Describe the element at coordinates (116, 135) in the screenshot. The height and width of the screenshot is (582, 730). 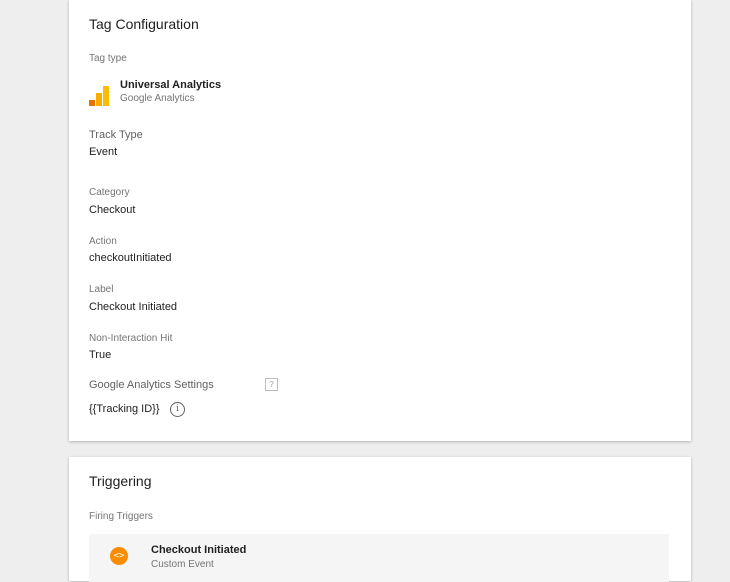
I see `track-type-label: Track Type` at that location.